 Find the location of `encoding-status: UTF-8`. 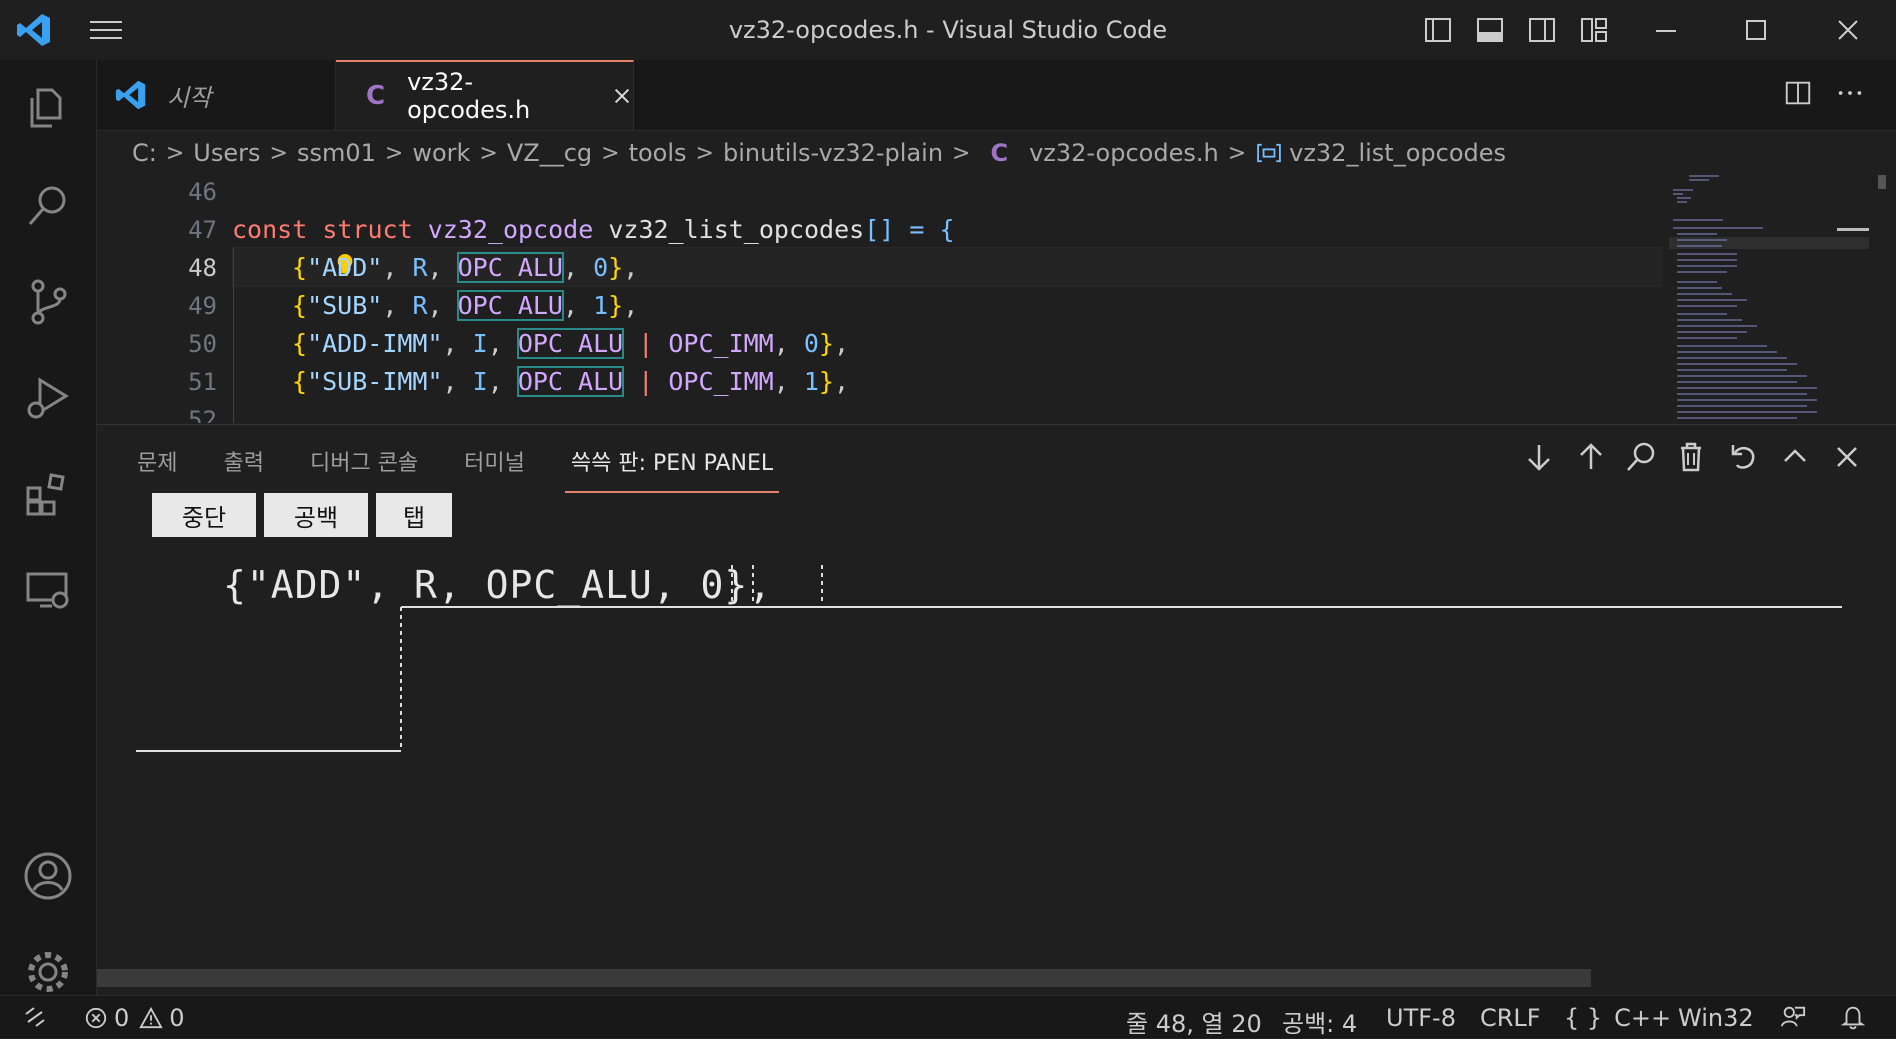

encoding-status: UTF-8 is located at coordinates (1421, 1018).